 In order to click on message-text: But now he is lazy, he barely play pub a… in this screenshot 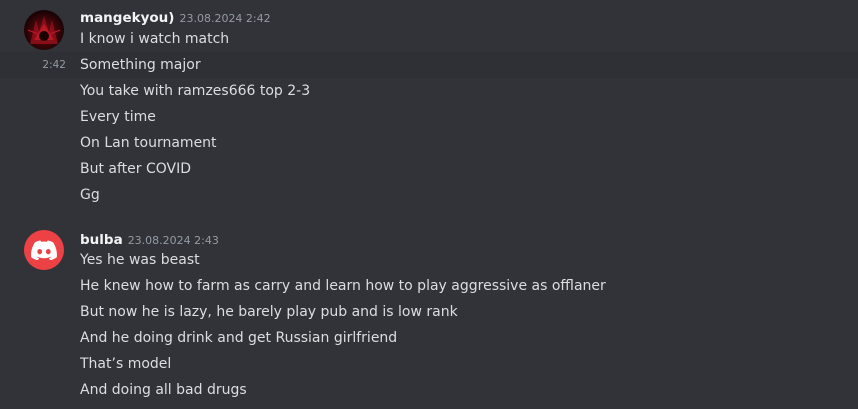, I will do `click(269, 312)`.